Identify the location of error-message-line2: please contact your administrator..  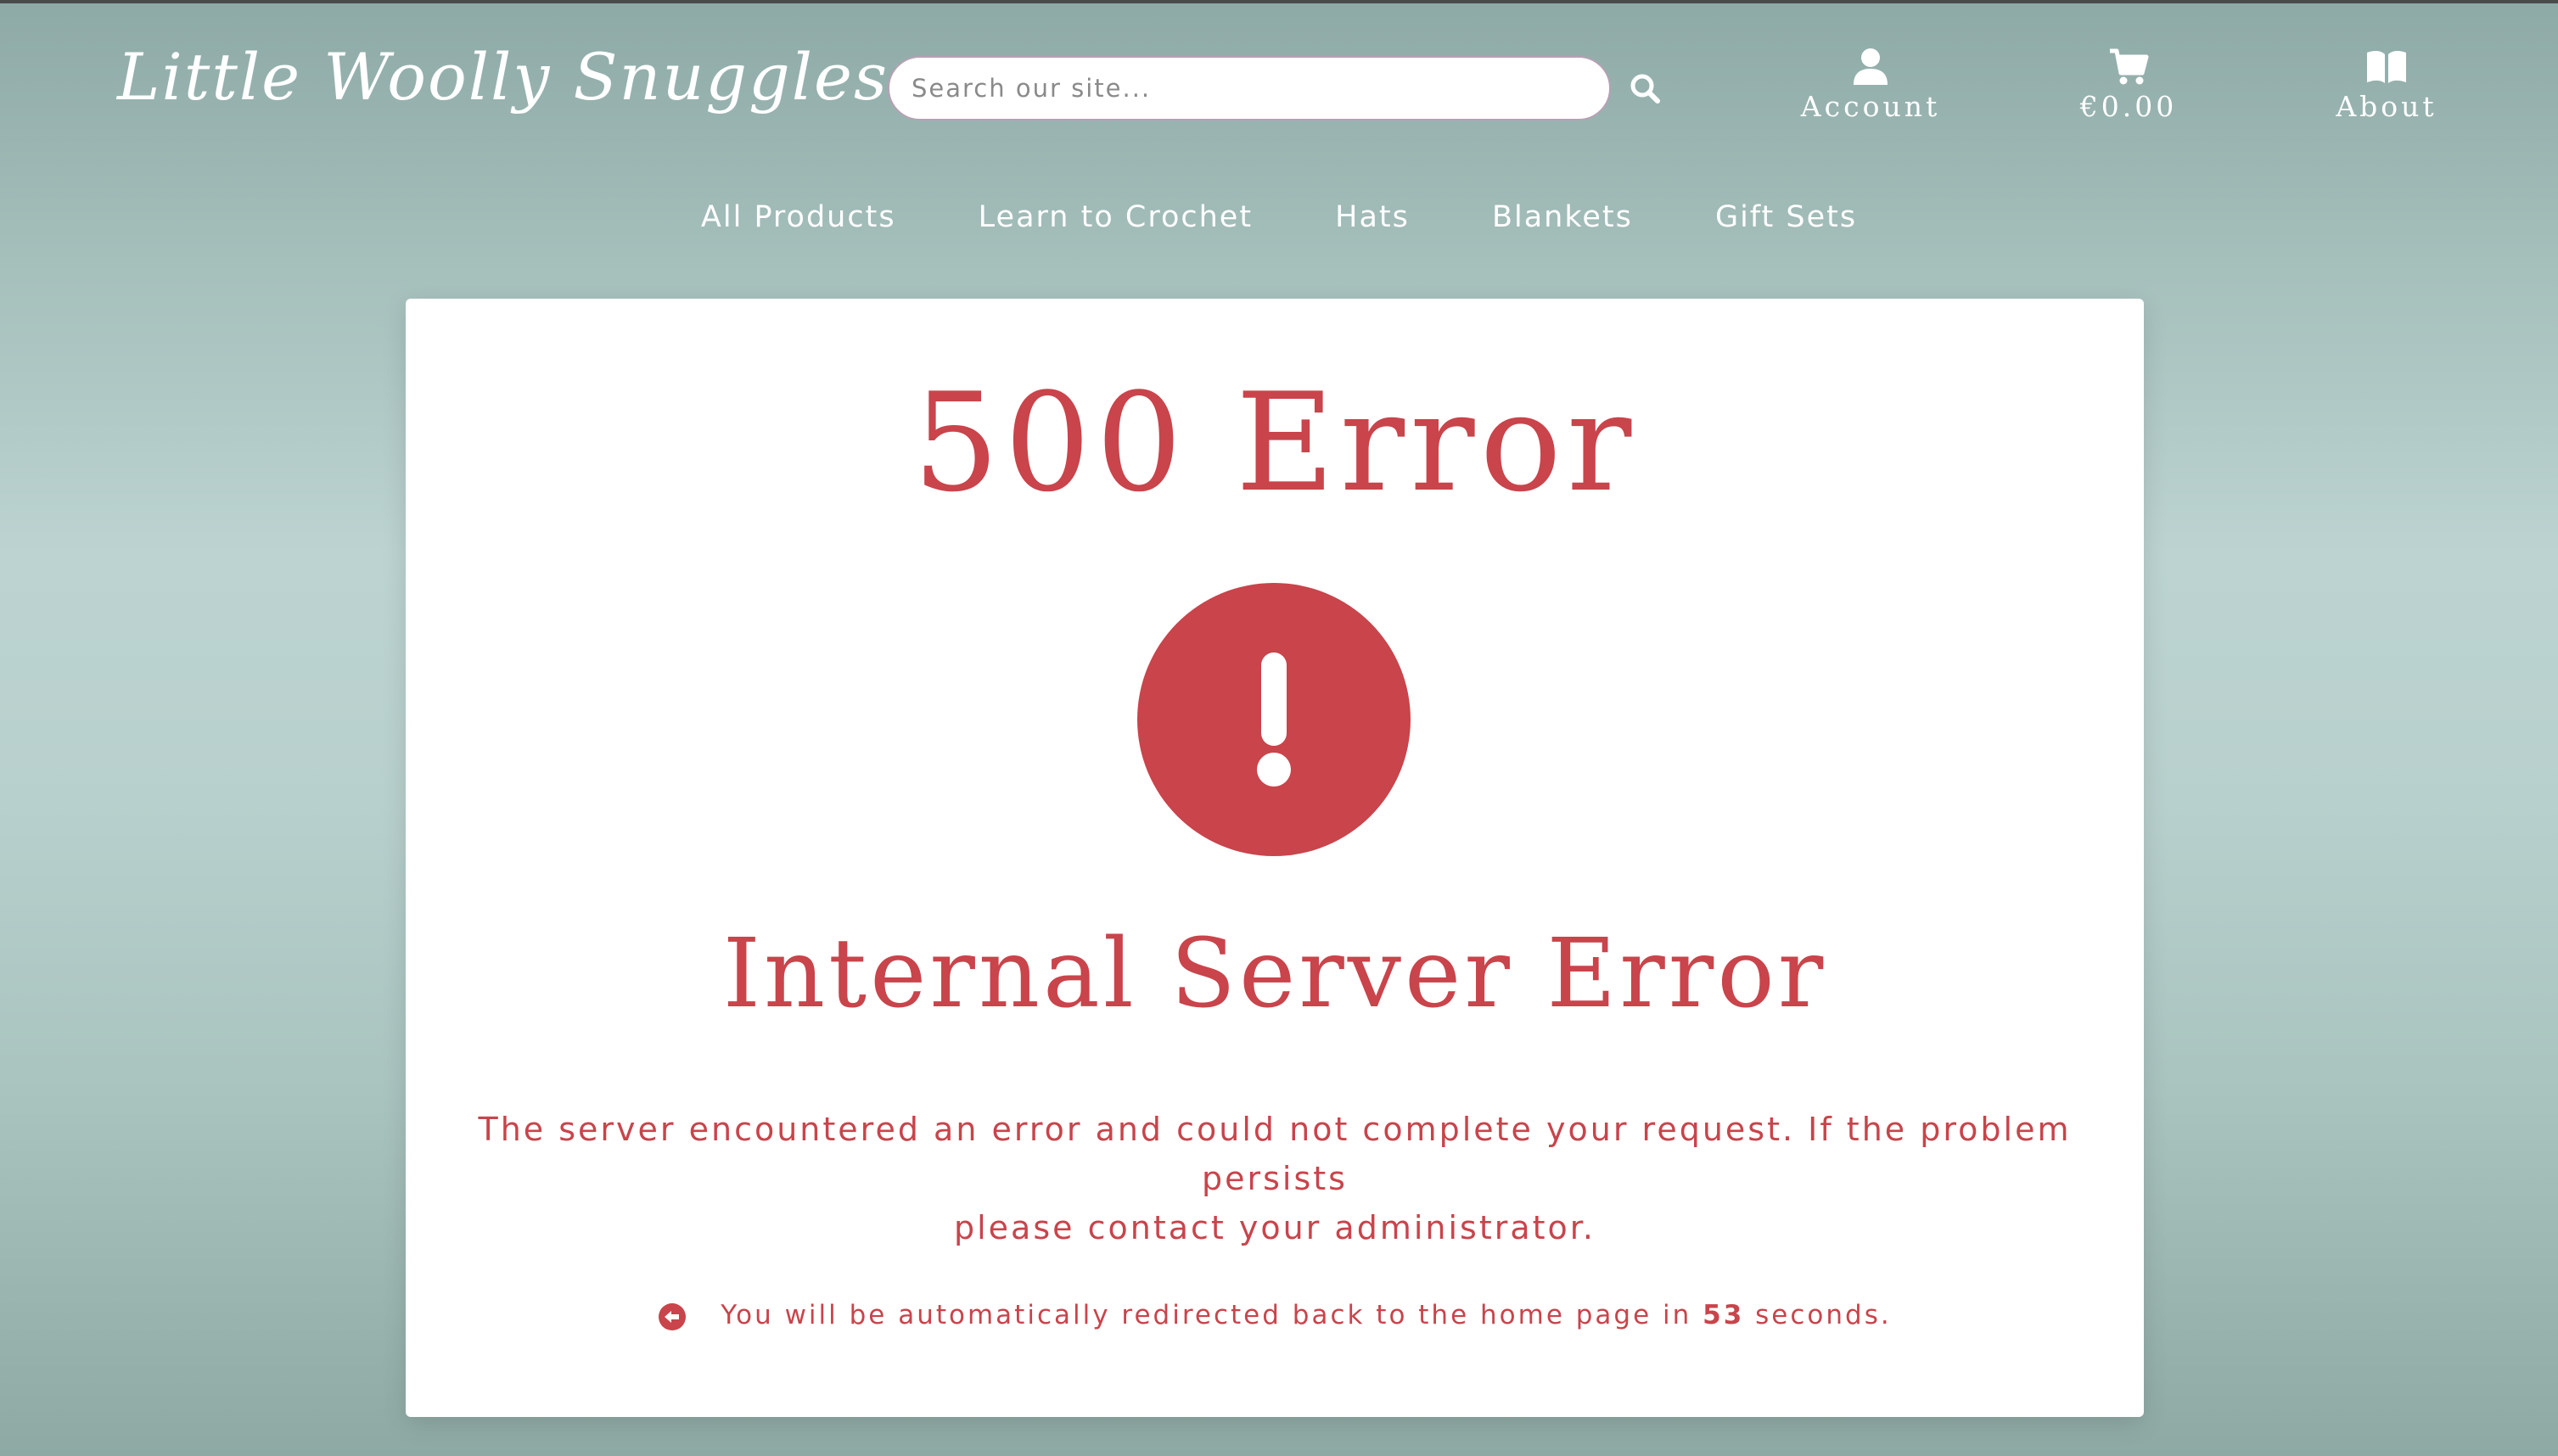
(1275, 1228).